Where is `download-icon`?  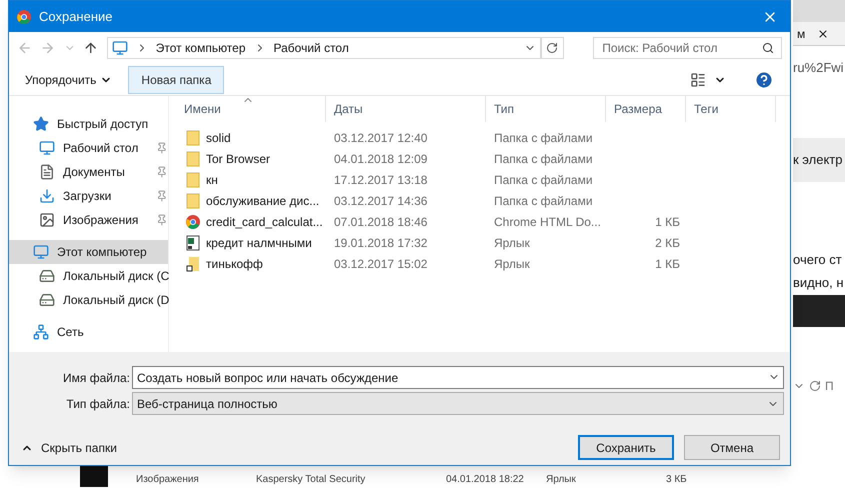 download-icon is located at coordinates (47, 196).